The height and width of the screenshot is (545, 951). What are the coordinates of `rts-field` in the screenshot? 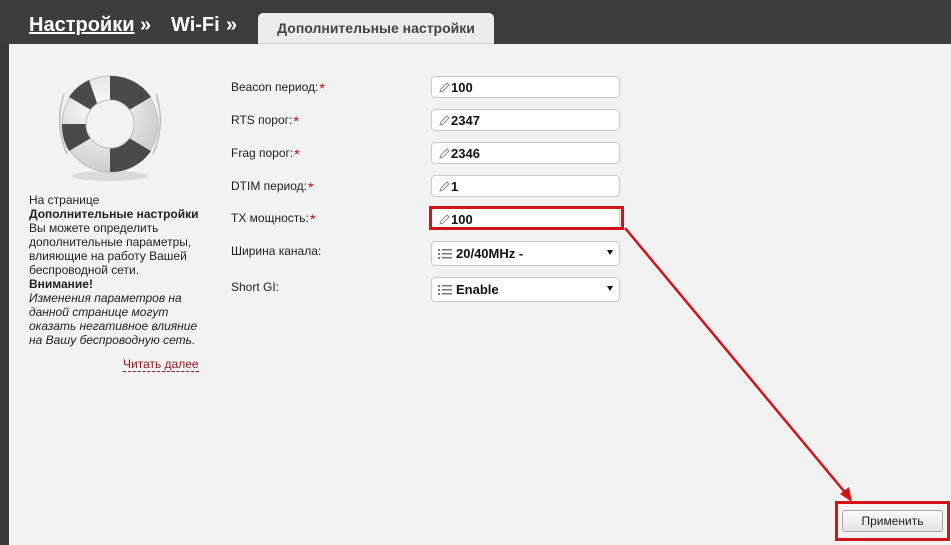 It's located at (525, 120).